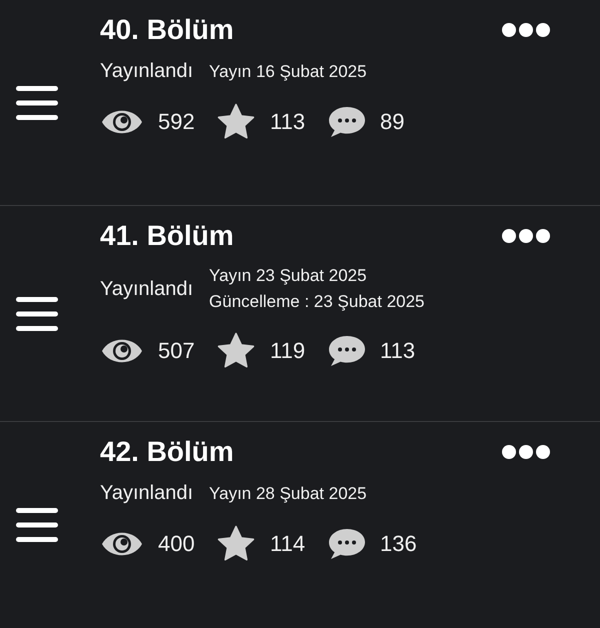 The image size is (600, 628). Describe the element at coordinates (167, 236) in the screenshot. I see `episode-title: 41. Bölüm` at that location.